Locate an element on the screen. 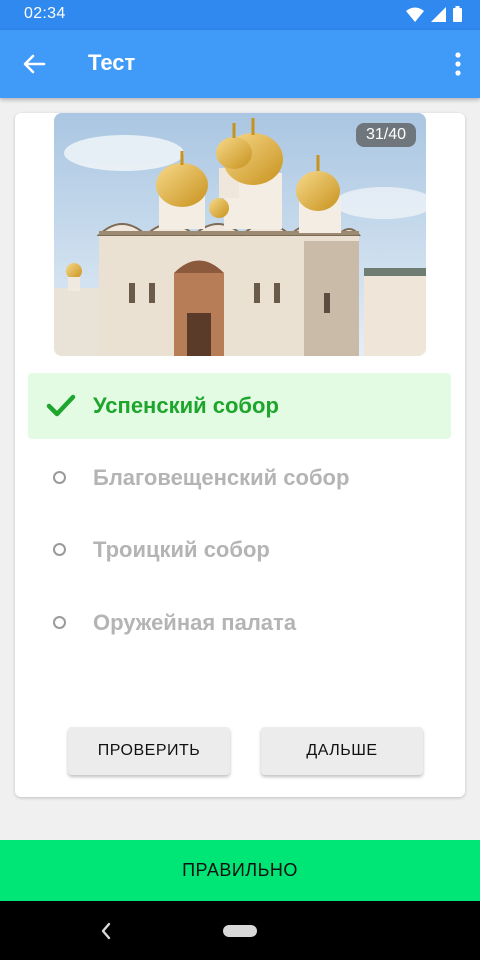 This screenshot has height=960, width=480. system-nav-bar is located at coordinates (240, 930).